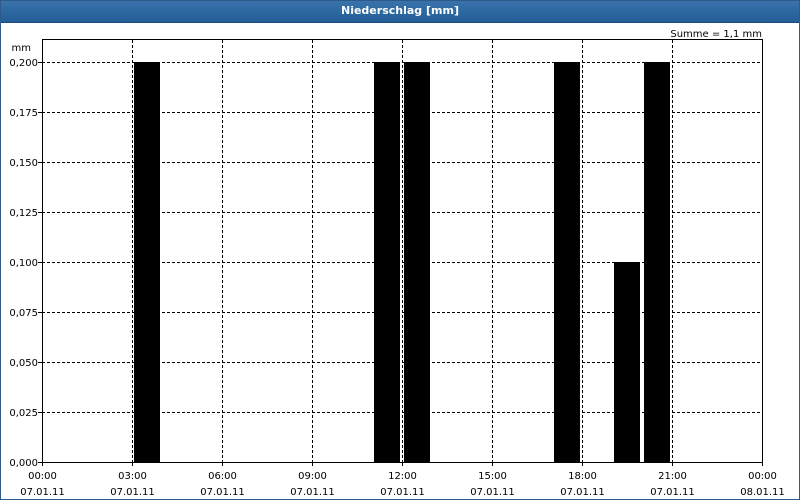 The width and height of the screenshot is (800, 500). Describe the element at coordinates (21, 48) in the screenshot. I see `y-axis-unit-label: mm` at that location.